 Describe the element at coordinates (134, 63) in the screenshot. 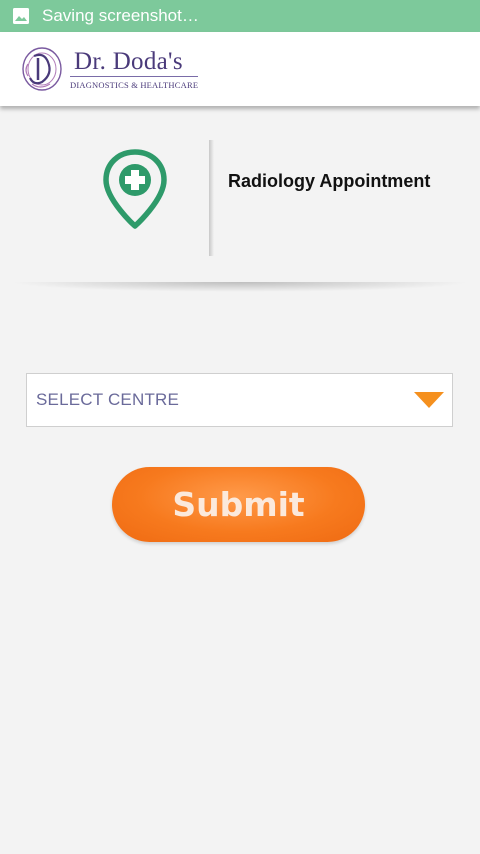

I see `logo-name: Dr. Doda's` at that location.